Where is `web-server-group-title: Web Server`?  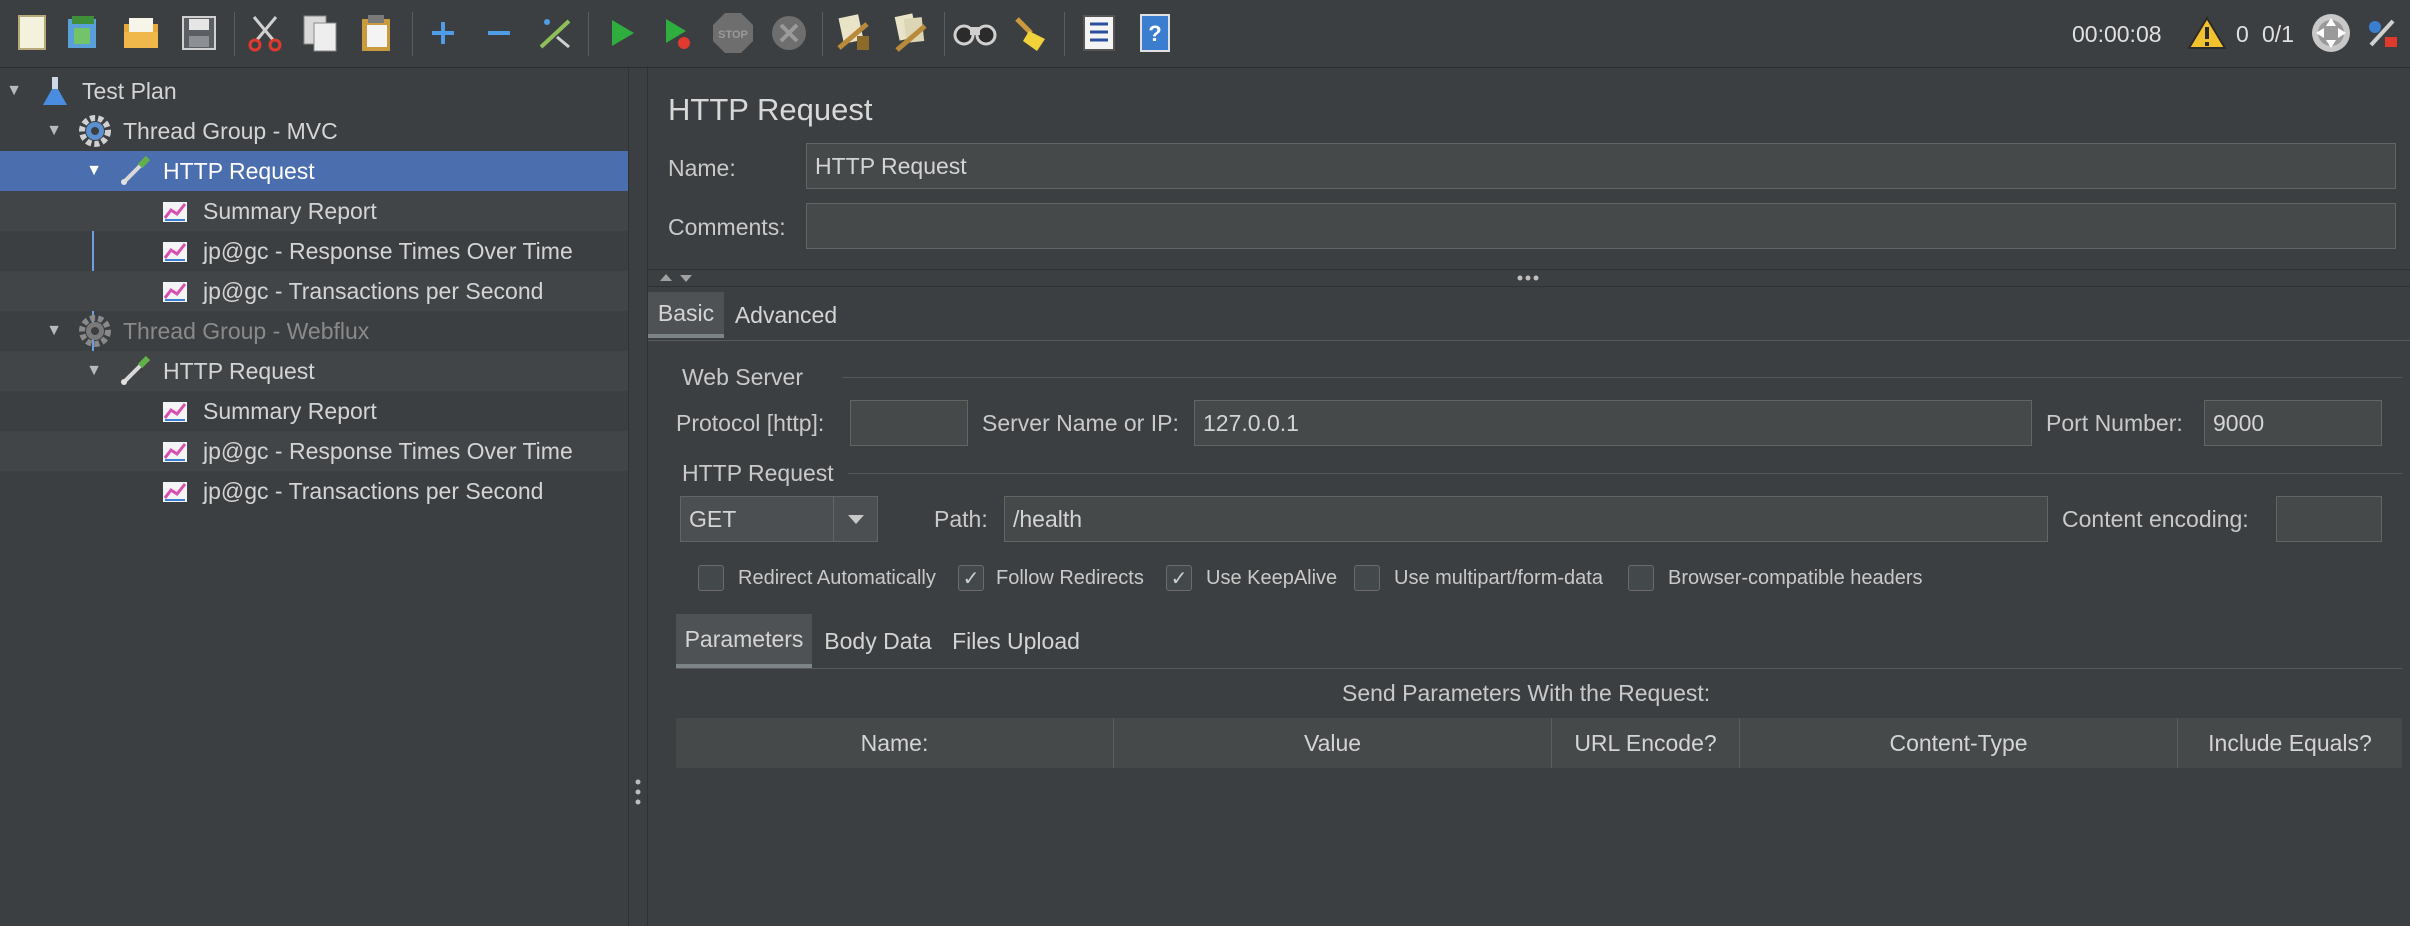 web-server-group-title: Web Server is located at coordinates (743, 377).